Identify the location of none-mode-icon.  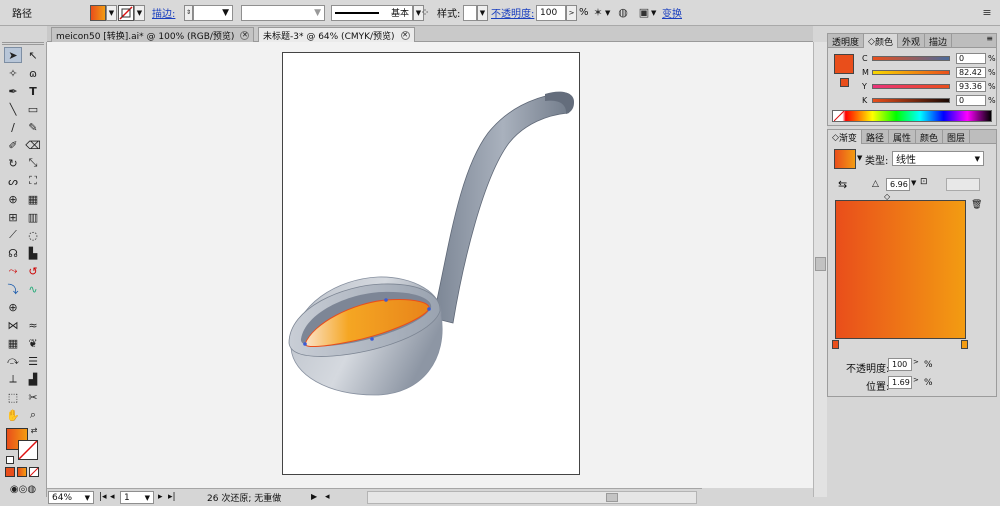
(34, 472).